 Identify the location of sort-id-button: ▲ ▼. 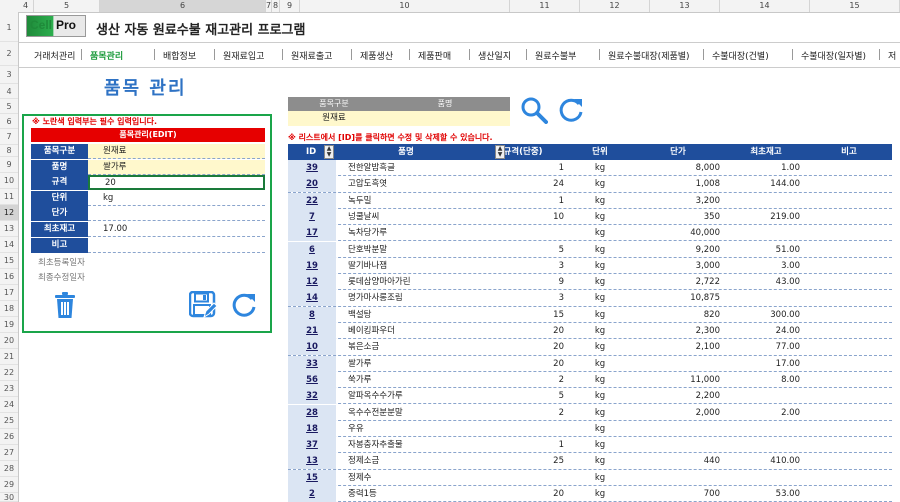
(329, 152).